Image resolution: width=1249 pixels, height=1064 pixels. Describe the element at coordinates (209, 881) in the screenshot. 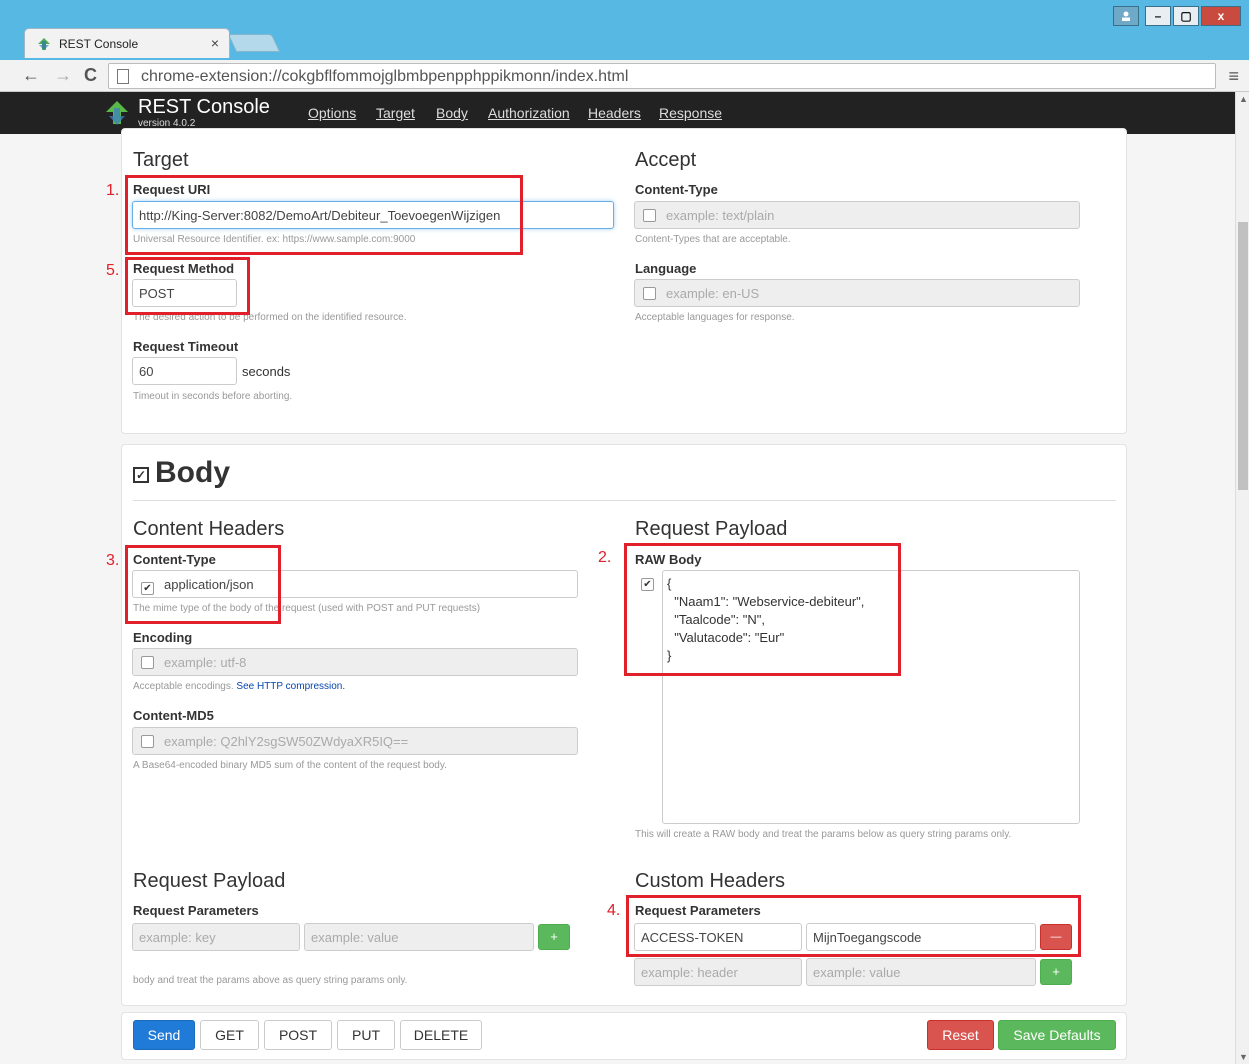

I see `params-heading: Request Payload` at that location.